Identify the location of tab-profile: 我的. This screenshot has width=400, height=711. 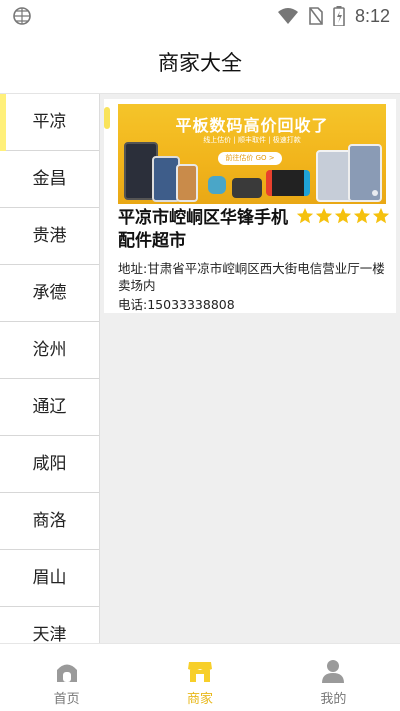
(333, 677).